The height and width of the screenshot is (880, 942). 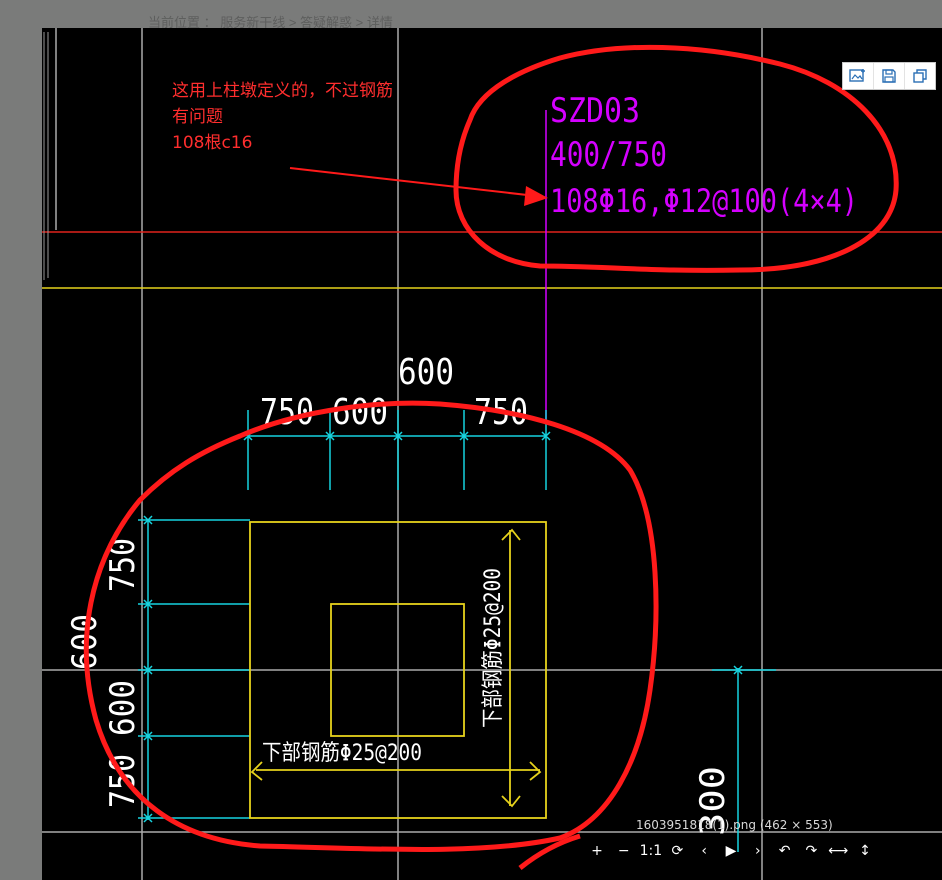 I want to click on viewer-toolbar, so click(x=889, y=76).